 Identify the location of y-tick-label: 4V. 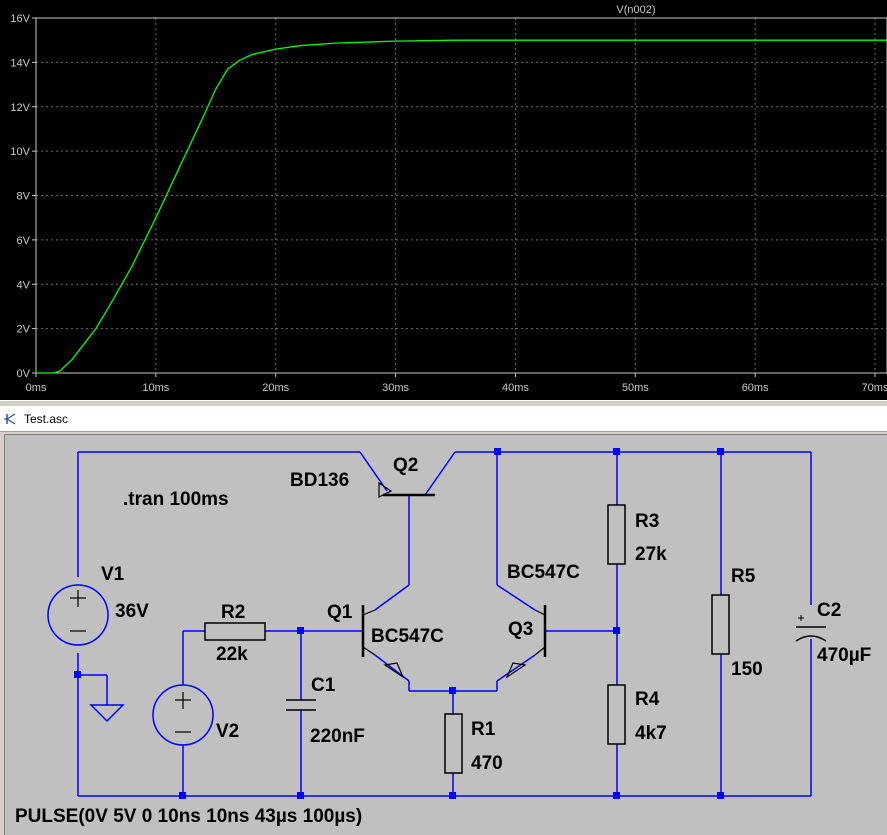
(24, 285).